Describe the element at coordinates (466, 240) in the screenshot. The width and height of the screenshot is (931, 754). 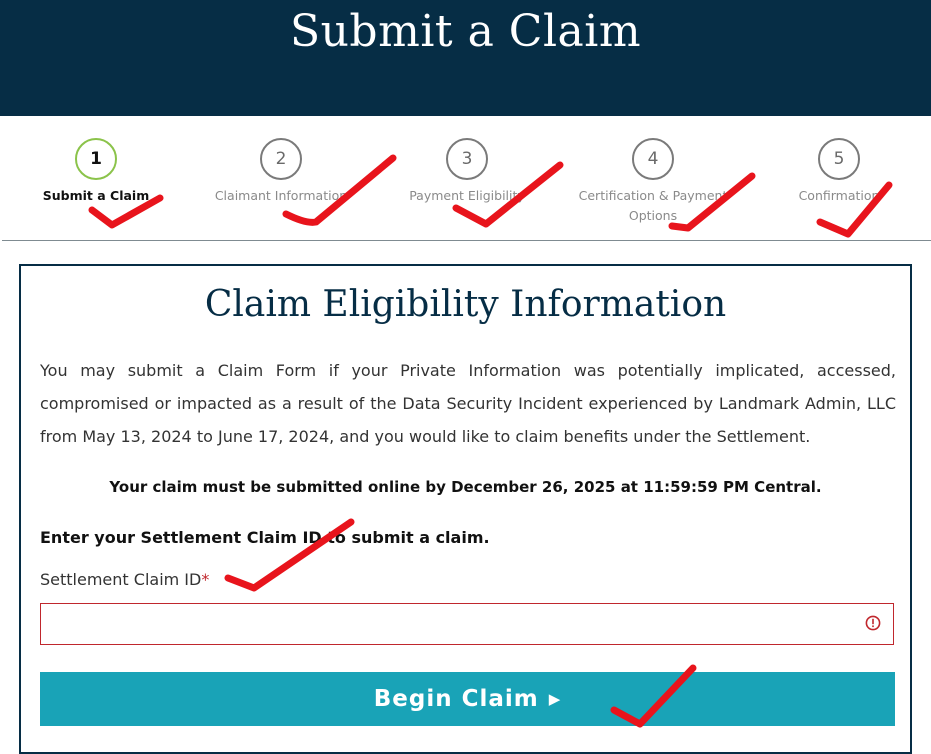
I see `stepper-divider` at that location.